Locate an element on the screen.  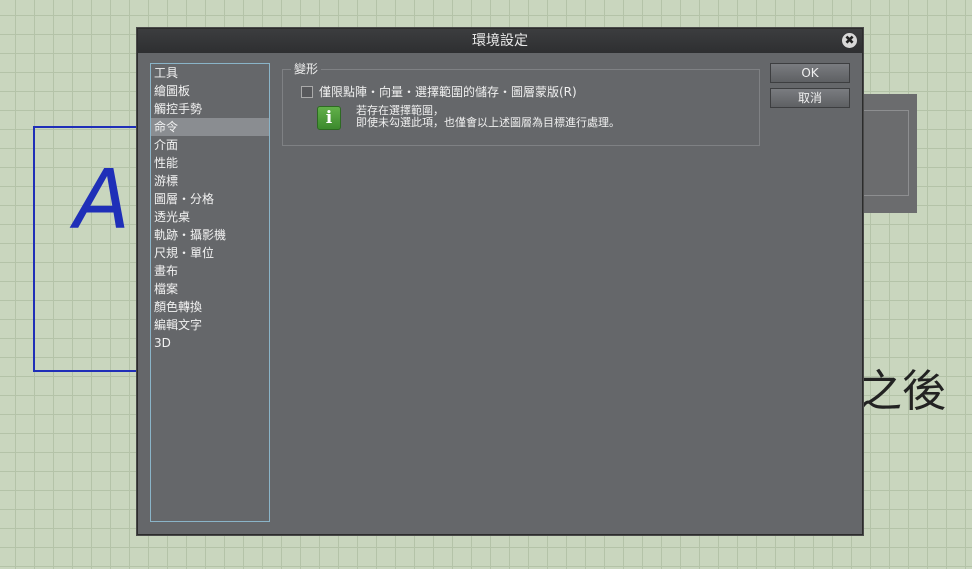
sidebar-item-command: 命令 is located at coordinates (210, 127).